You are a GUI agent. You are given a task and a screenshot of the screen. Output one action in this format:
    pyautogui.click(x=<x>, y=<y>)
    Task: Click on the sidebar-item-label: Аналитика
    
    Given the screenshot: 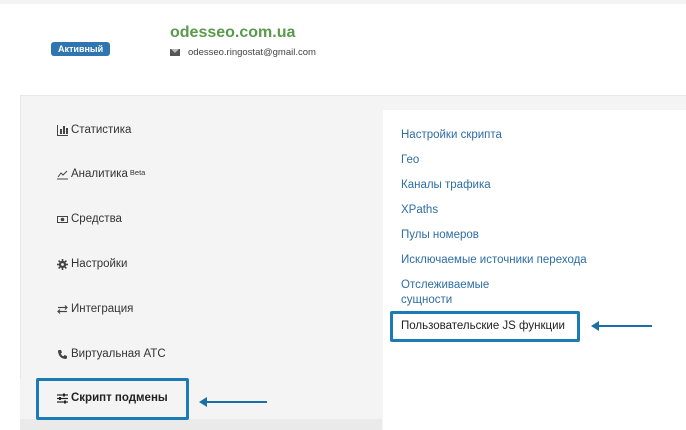 What is the action you would take?
    pyautogui.click(x=99, y=174)
    